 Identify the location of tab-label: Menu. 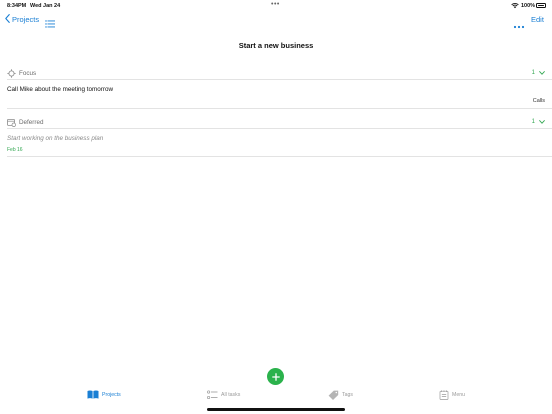
(458, 395).